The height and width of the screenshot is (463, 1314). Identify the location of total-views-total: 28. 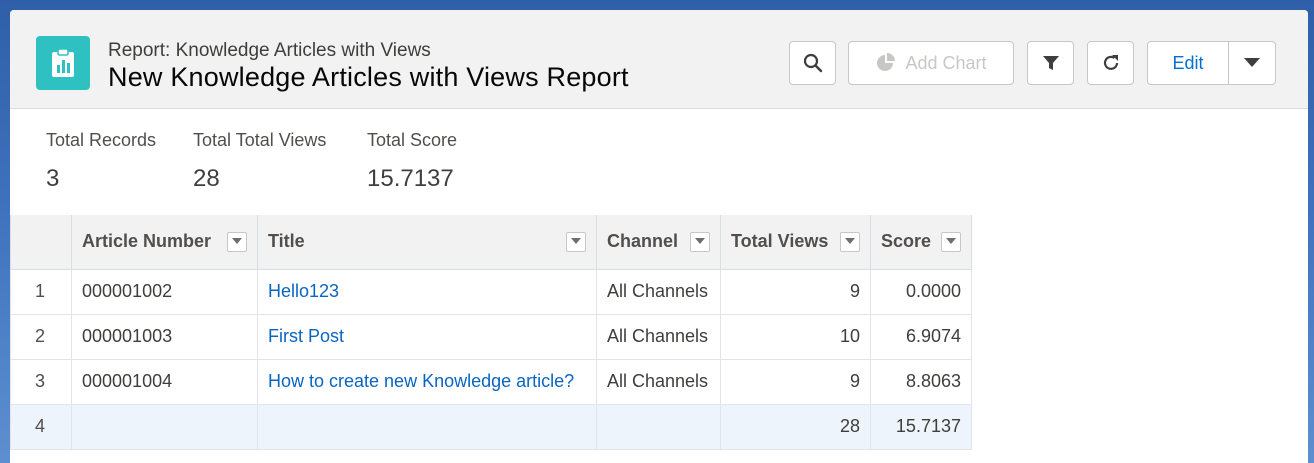
(795, 426).